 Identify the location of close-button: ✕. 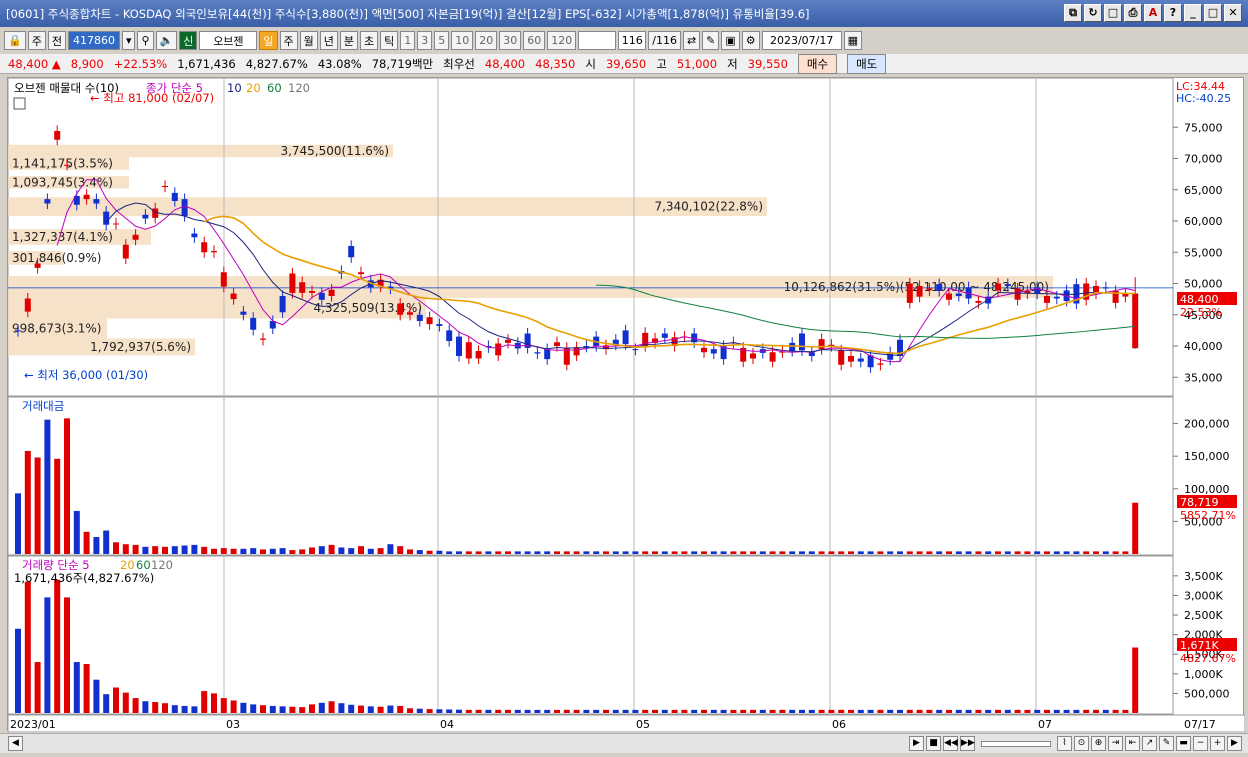
(1233, 13).